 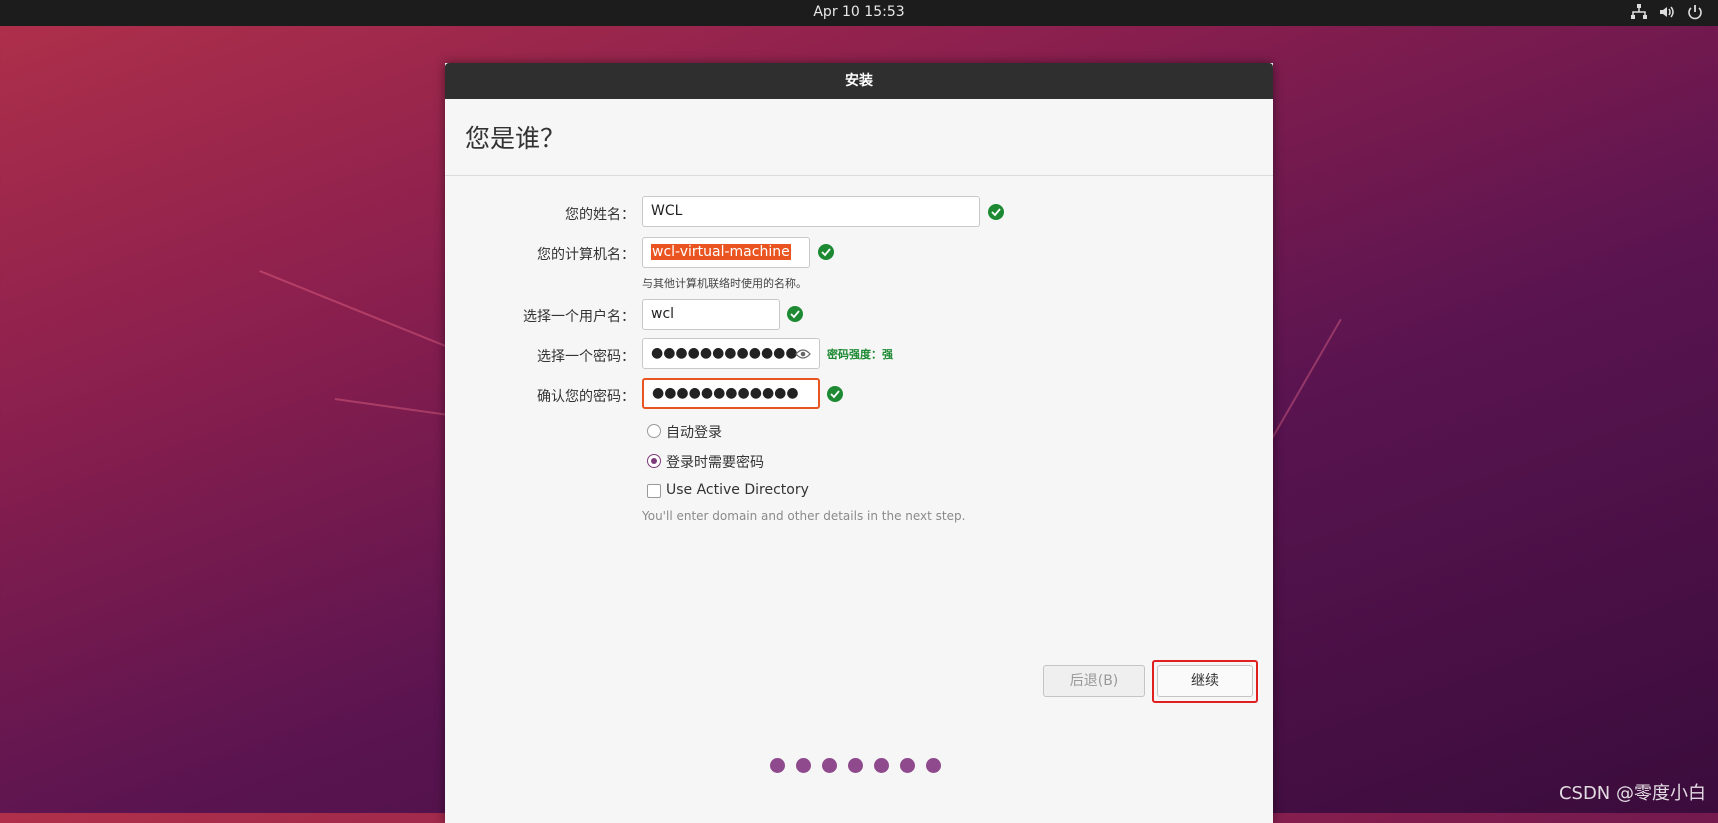 What do you see at coordinates (1639, 12) in the screenshot?
I see `network-icon` at bounding box center [1639, 12].